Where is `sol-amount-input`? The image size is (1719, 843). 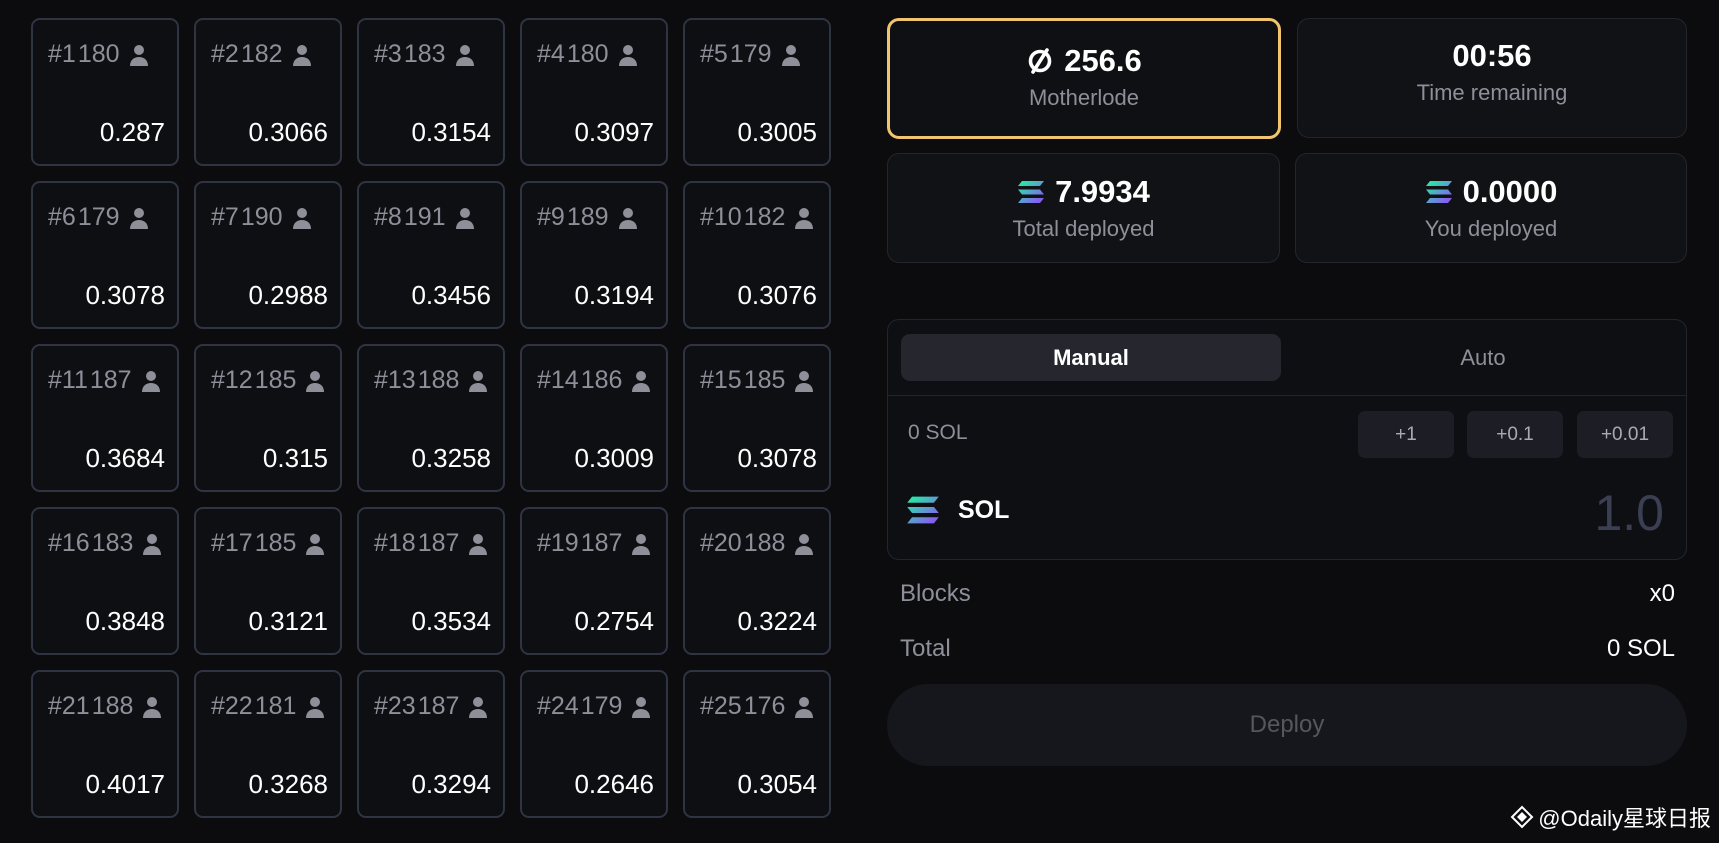
sol-amount-input is located at coordinates (1564, 513).